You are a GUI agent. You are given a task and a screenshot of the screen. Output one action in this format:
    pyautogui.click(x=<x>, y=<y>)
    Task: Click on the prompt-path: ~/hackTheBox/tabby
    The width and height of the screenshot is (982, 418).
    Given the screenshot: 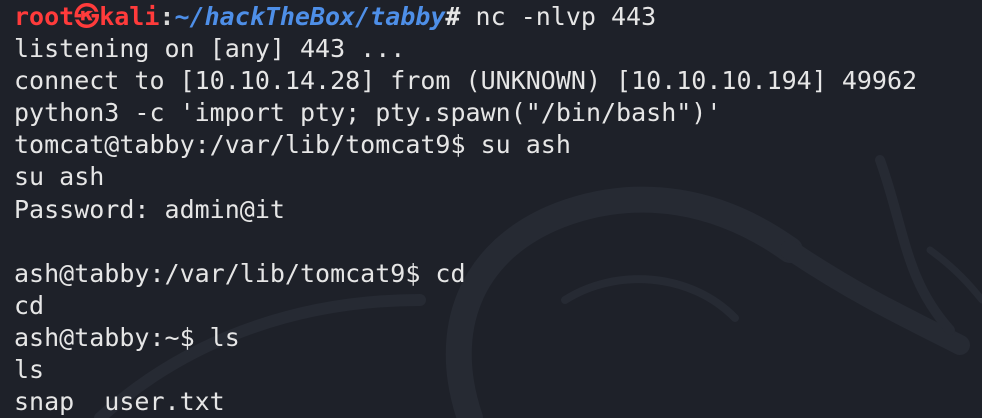 What is the action you would take?
    pyautogui.click(x=310, y=16)
    